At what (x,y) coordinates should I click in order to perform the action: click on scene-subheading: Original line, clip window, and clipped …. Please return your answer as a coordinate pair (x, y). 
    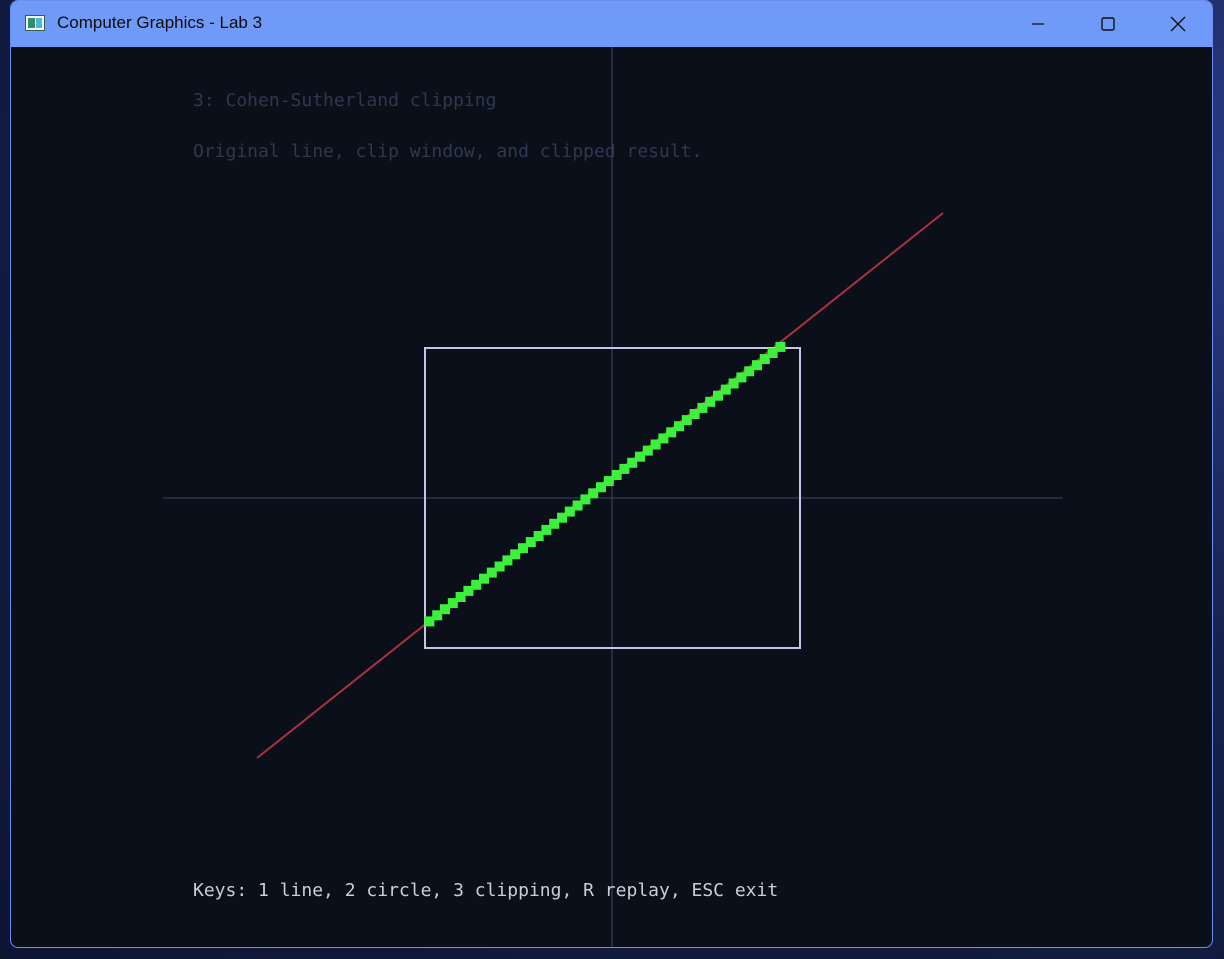
    Looking at the image, I should click on (448, 151).